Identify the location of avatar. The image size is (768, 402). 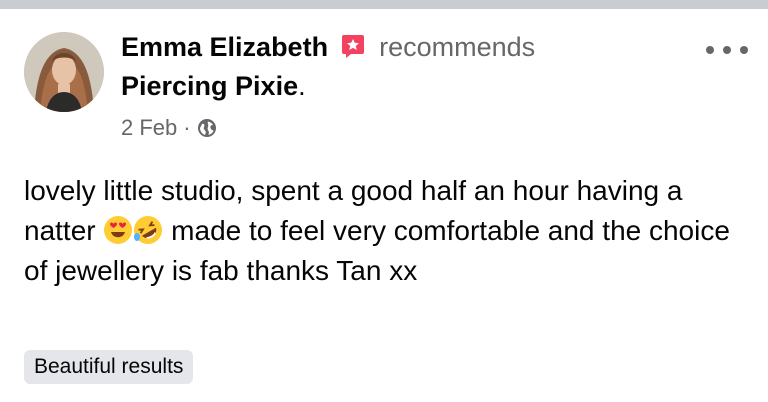
(64, 72).